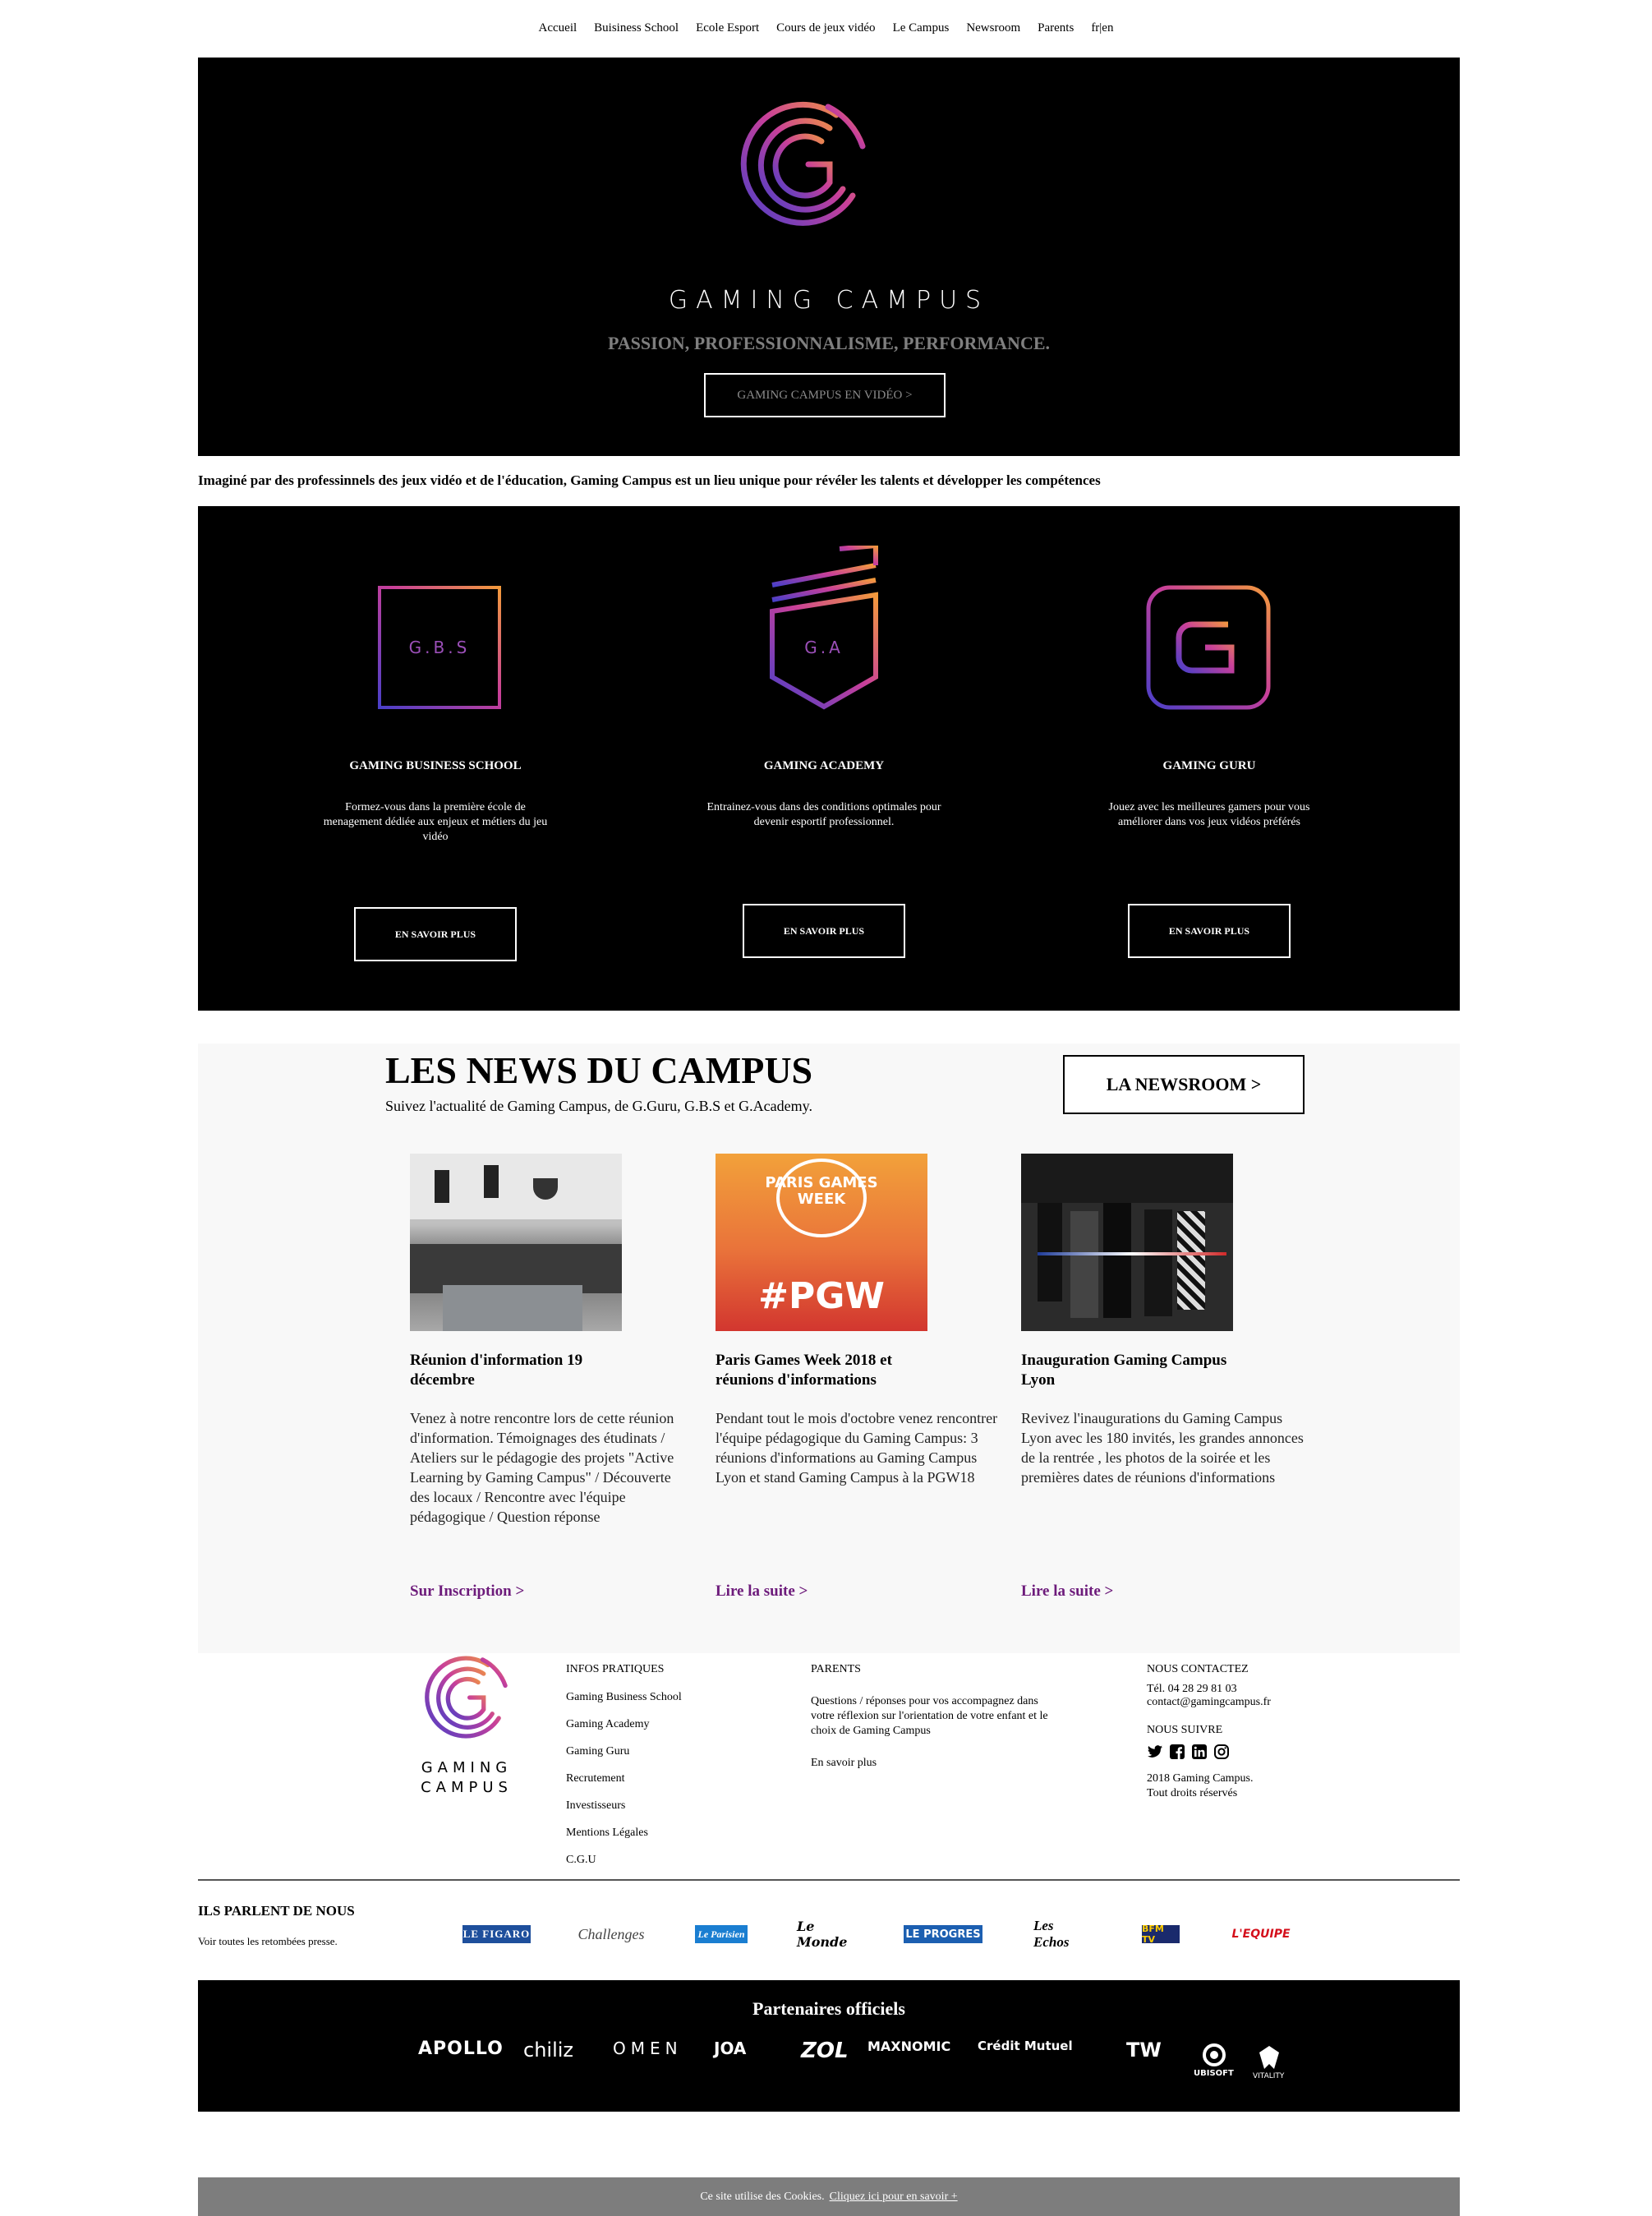 The width and height of the screenshot is (1652, 2216). What do you see at coordinates (467, 1787) in the screenshot?
I see `footer-logo-line2: CAMPUS` at bounding box center [467, 1787].